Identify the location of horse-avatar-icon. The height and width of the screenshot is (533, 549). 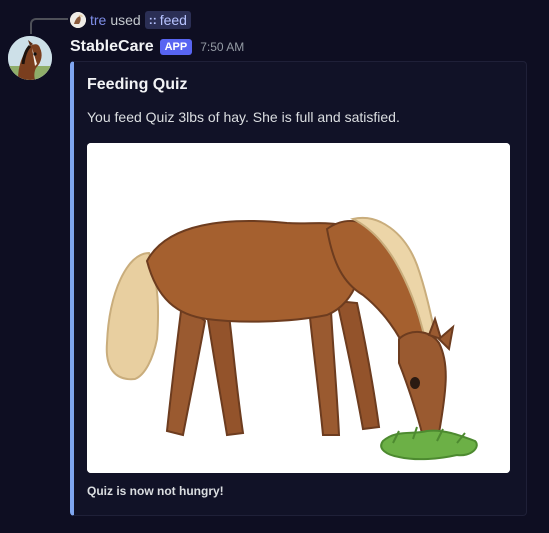
(30, 58).